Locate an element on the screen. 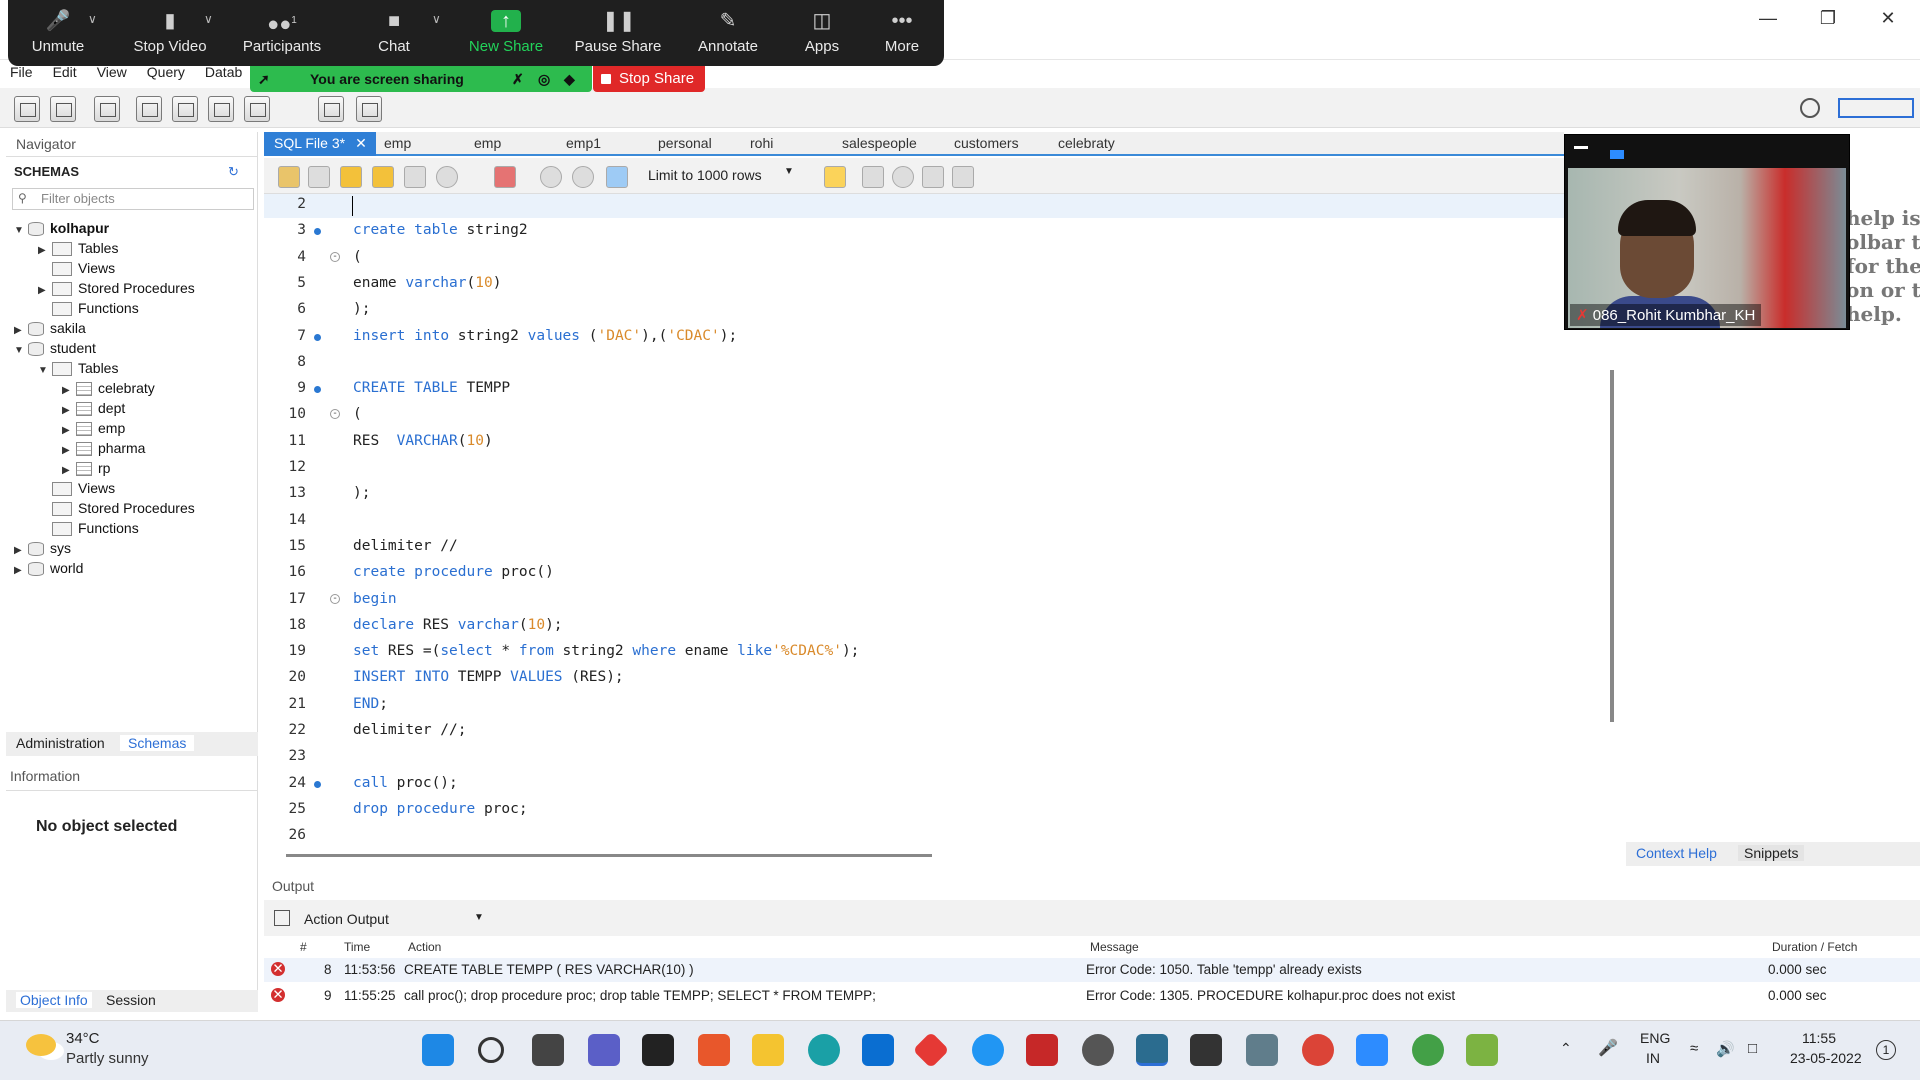  tree-item-functions: Functions is located at coordinates (88, 308).